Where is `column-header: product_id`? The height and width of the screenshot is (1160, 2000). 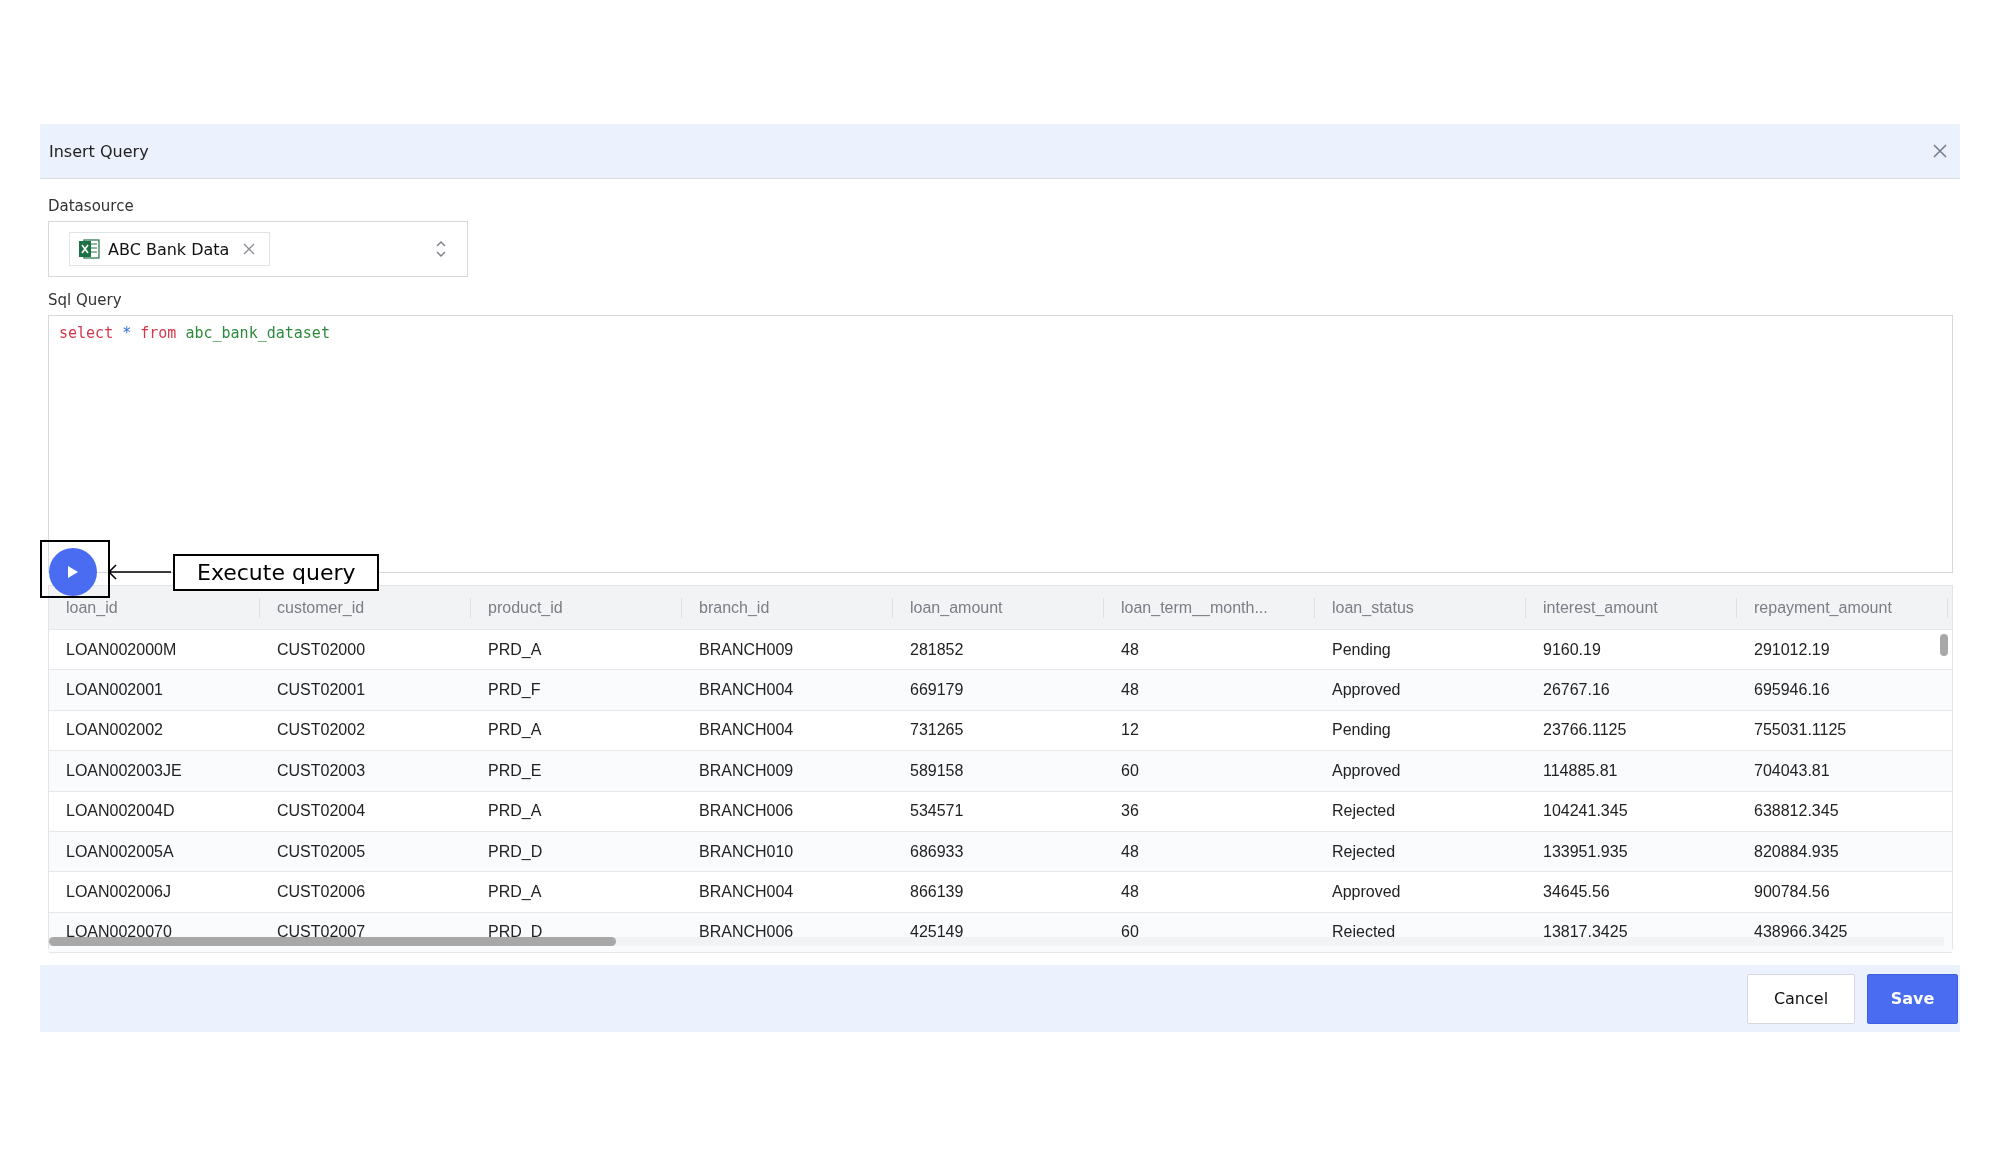
column-header: product_id is located at coordinates (525, 607).